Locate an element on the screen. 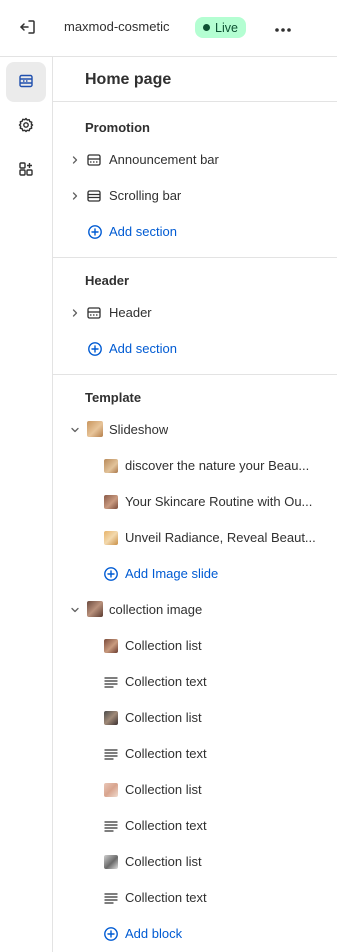 This screenshot has width=337, height=952. group-title-header: Header is located at coordinates (107, 280).